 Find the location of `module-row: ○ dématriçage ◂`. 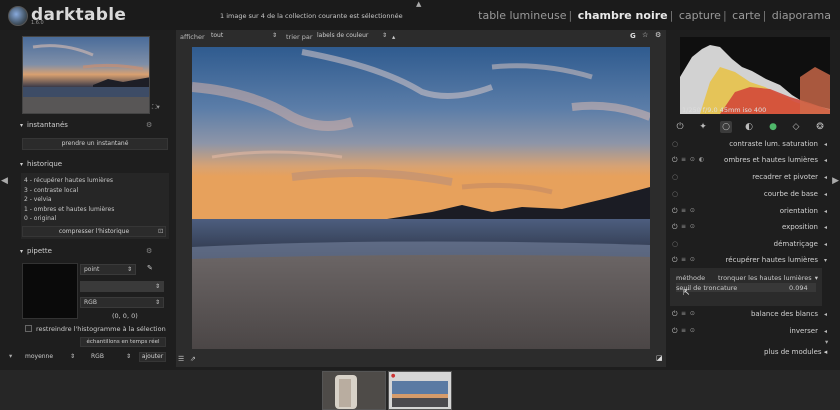

module-row: ○ dématriçage ◂ is located at coordinates (749, 245).